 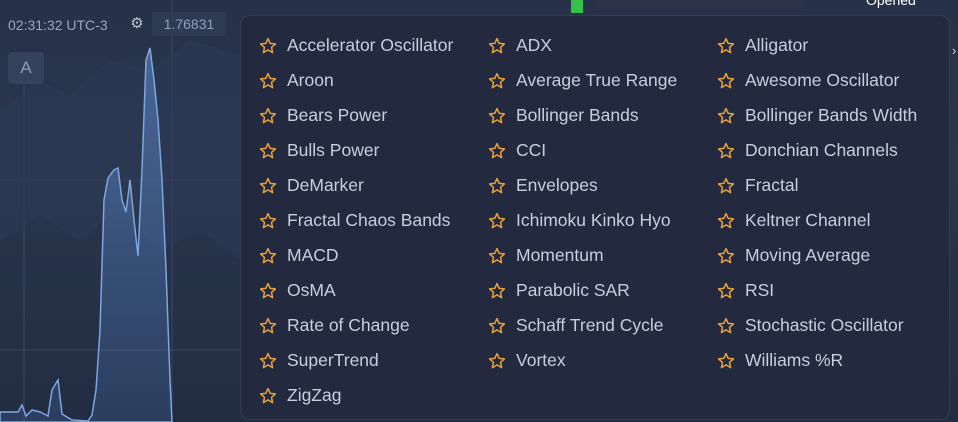 I want to click on indicator-label: Donchian Channels, so click(x=821, y=150).